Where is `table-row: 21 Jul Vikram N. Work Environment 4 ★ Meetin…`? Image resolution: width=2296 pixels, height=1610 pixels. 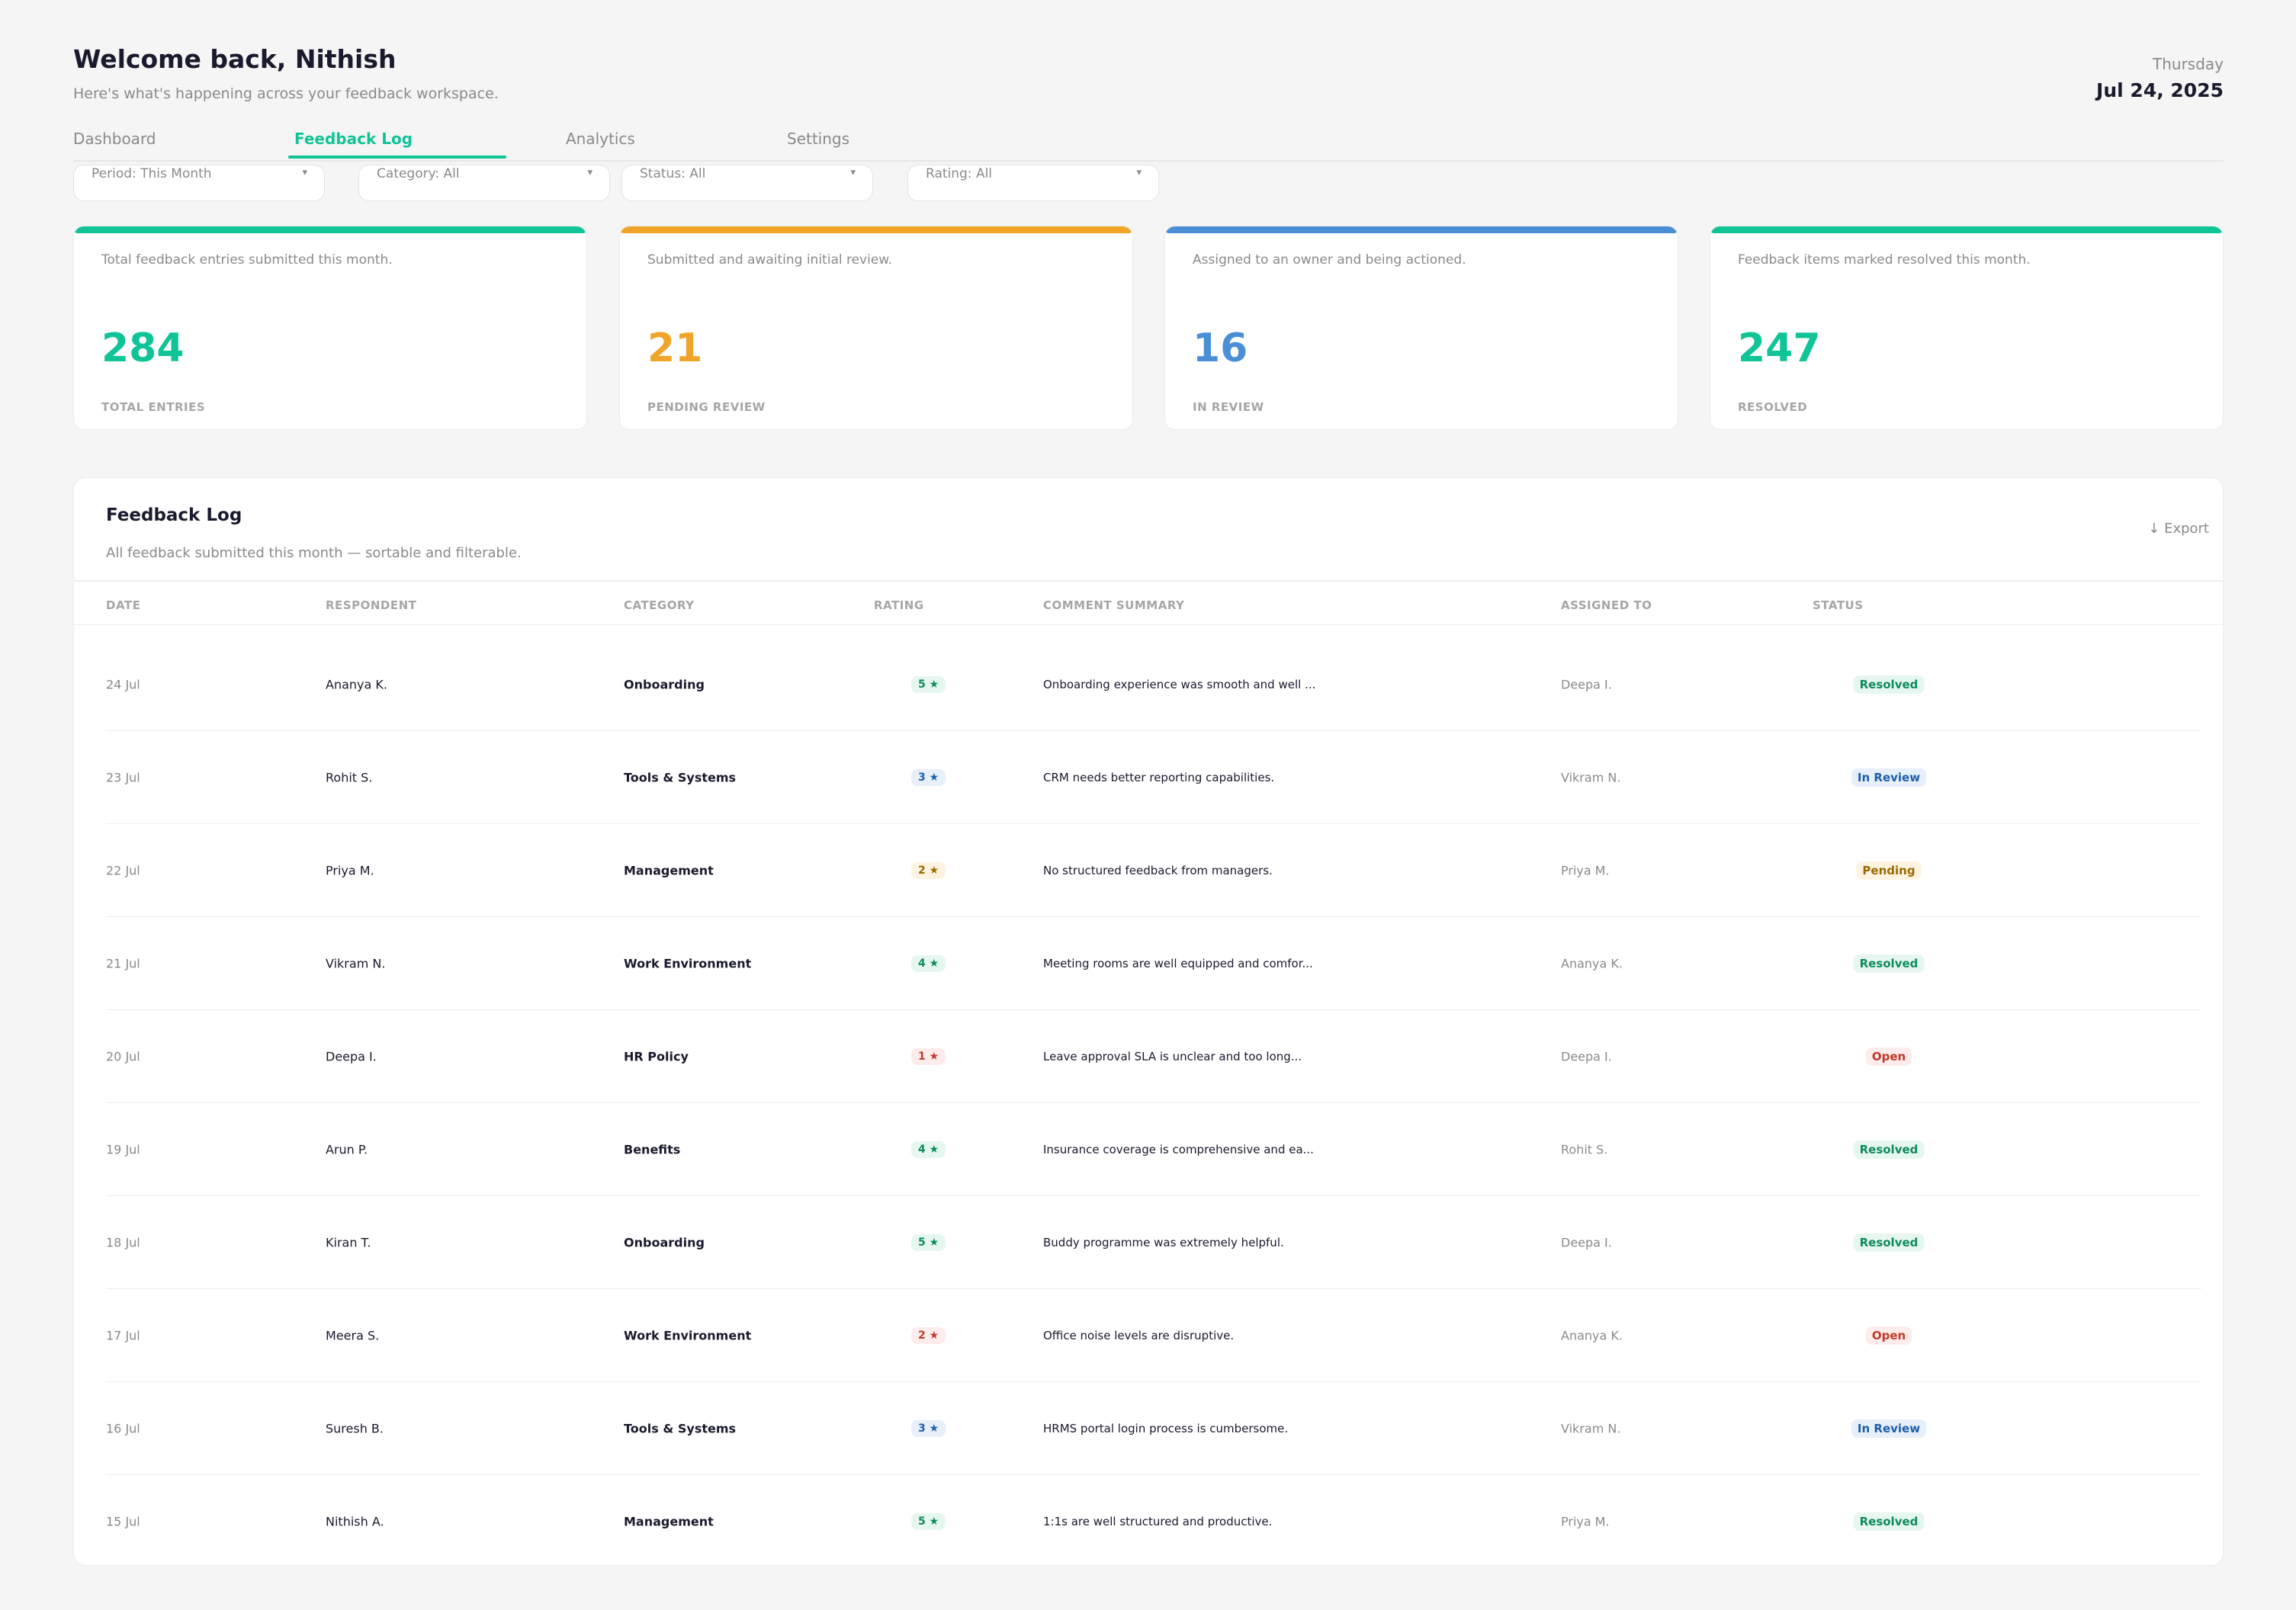 table-row: 21 Jul Vikram N. Work Environment 4 ★ Meetin… is located at coordinates (1148, 963).